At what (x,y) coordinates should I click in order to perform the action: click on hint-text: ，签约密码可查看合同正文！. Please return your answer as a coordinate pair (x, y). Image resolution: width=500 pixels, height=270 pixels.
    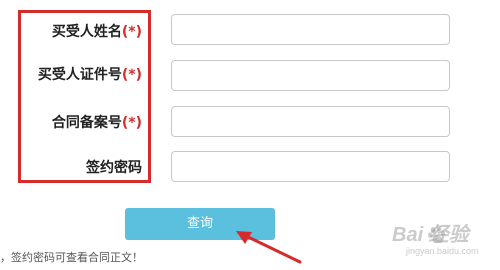
    Looking at the image, I should click on (71, 257).